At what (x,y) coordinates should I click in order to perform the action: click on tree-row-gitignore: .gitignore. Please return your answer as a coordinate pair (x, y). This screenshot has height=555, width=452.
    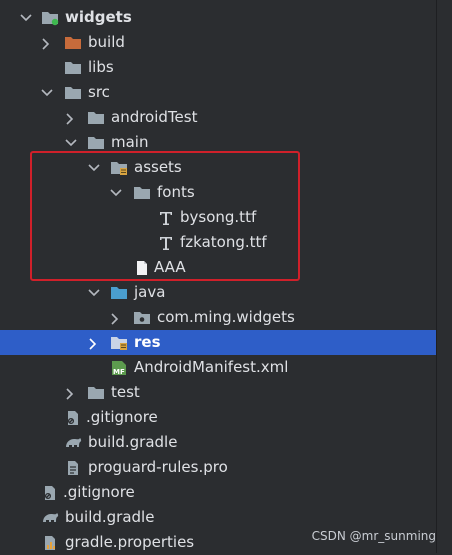
    Looking at the image, I should click on (226, 417).